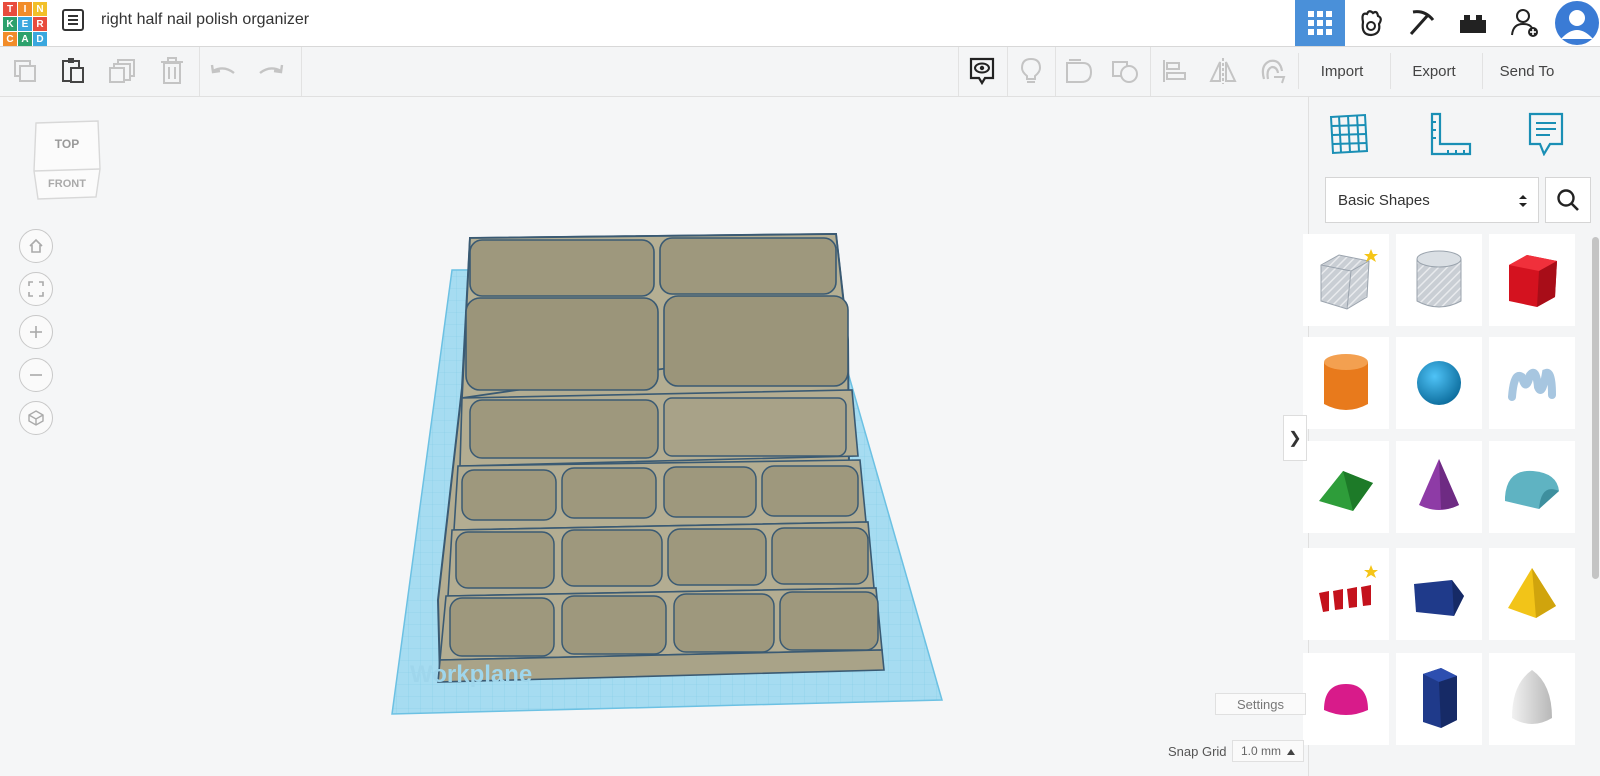 The height and width of the screenshot is (776, 1600). Describe the element at coordinates (40, 9) in the screenshot. I see `logo-letter: N` at that location.